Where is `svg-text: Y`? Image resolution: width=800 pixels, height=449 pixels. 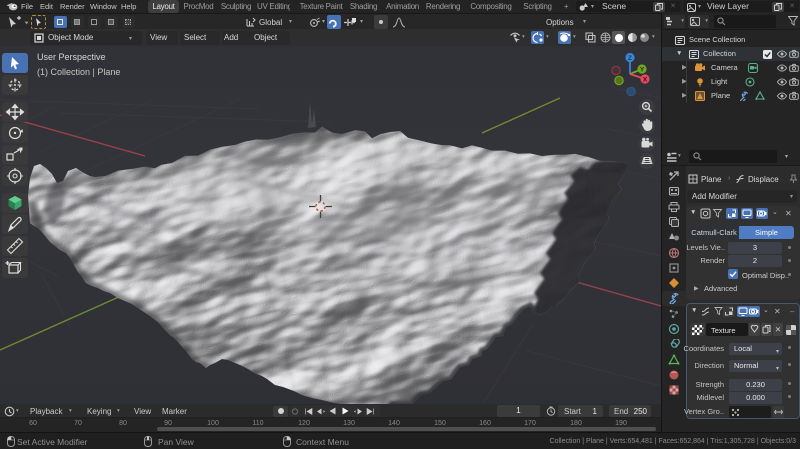 svg-text: Y is located at coordinates (642, 70).